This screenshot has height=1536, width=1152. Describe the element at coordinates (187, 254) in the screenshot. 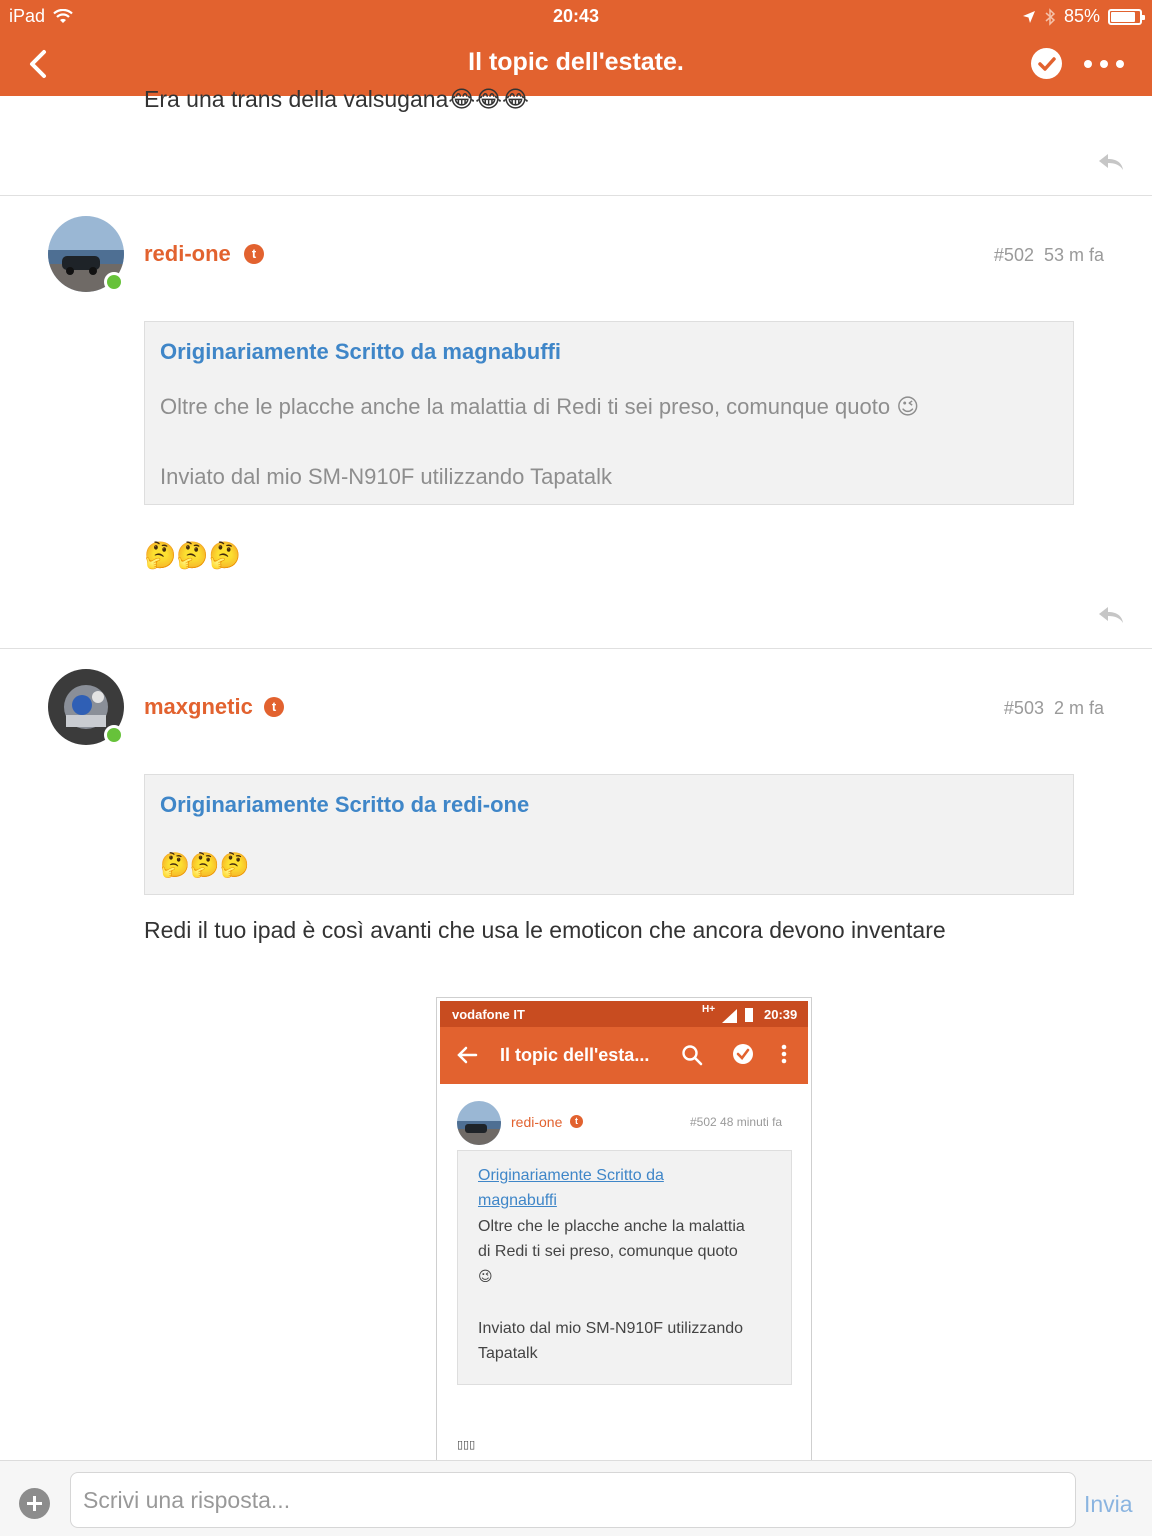

I see `username: redi-one` at that location.